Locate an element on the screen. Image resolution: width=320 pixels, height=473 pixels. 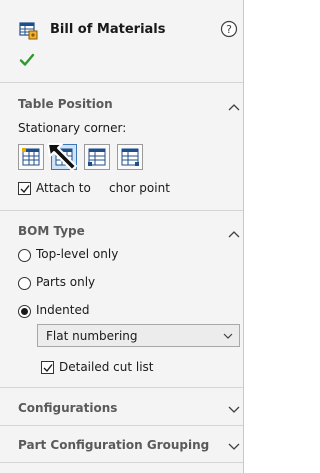
attach-anchor-checkbox is located at coordinates (24, 188).